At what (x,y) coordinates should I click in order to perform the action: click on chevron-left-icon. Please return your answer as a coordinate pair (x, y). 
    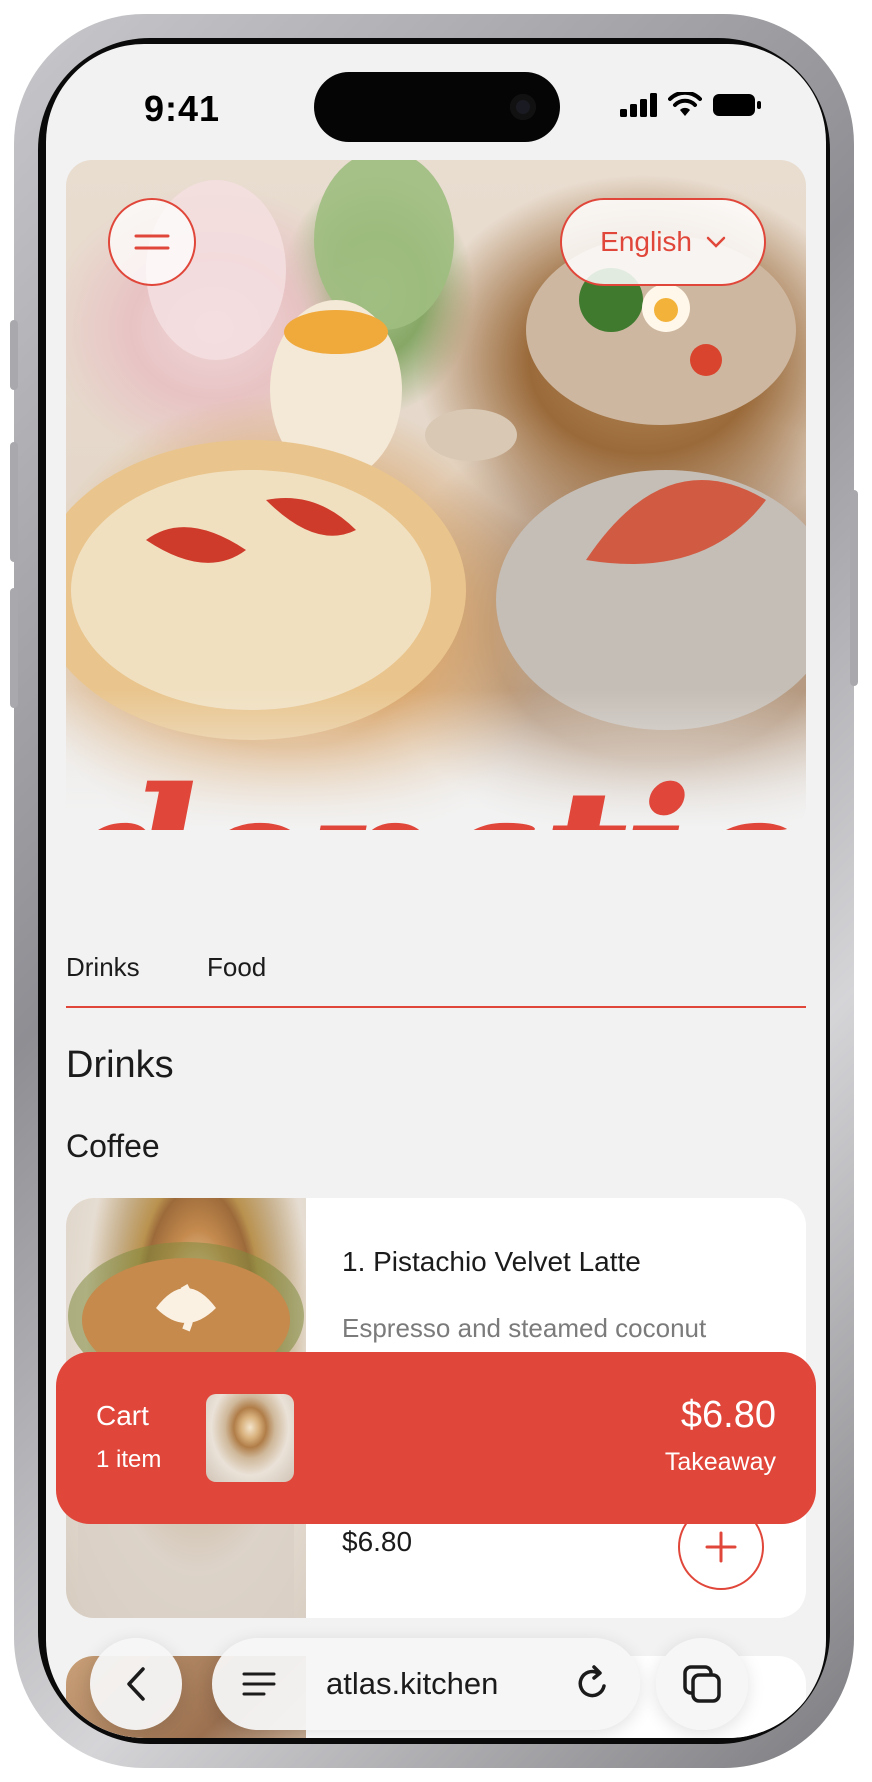
    Looking at the image, I should click on (136, 1684).